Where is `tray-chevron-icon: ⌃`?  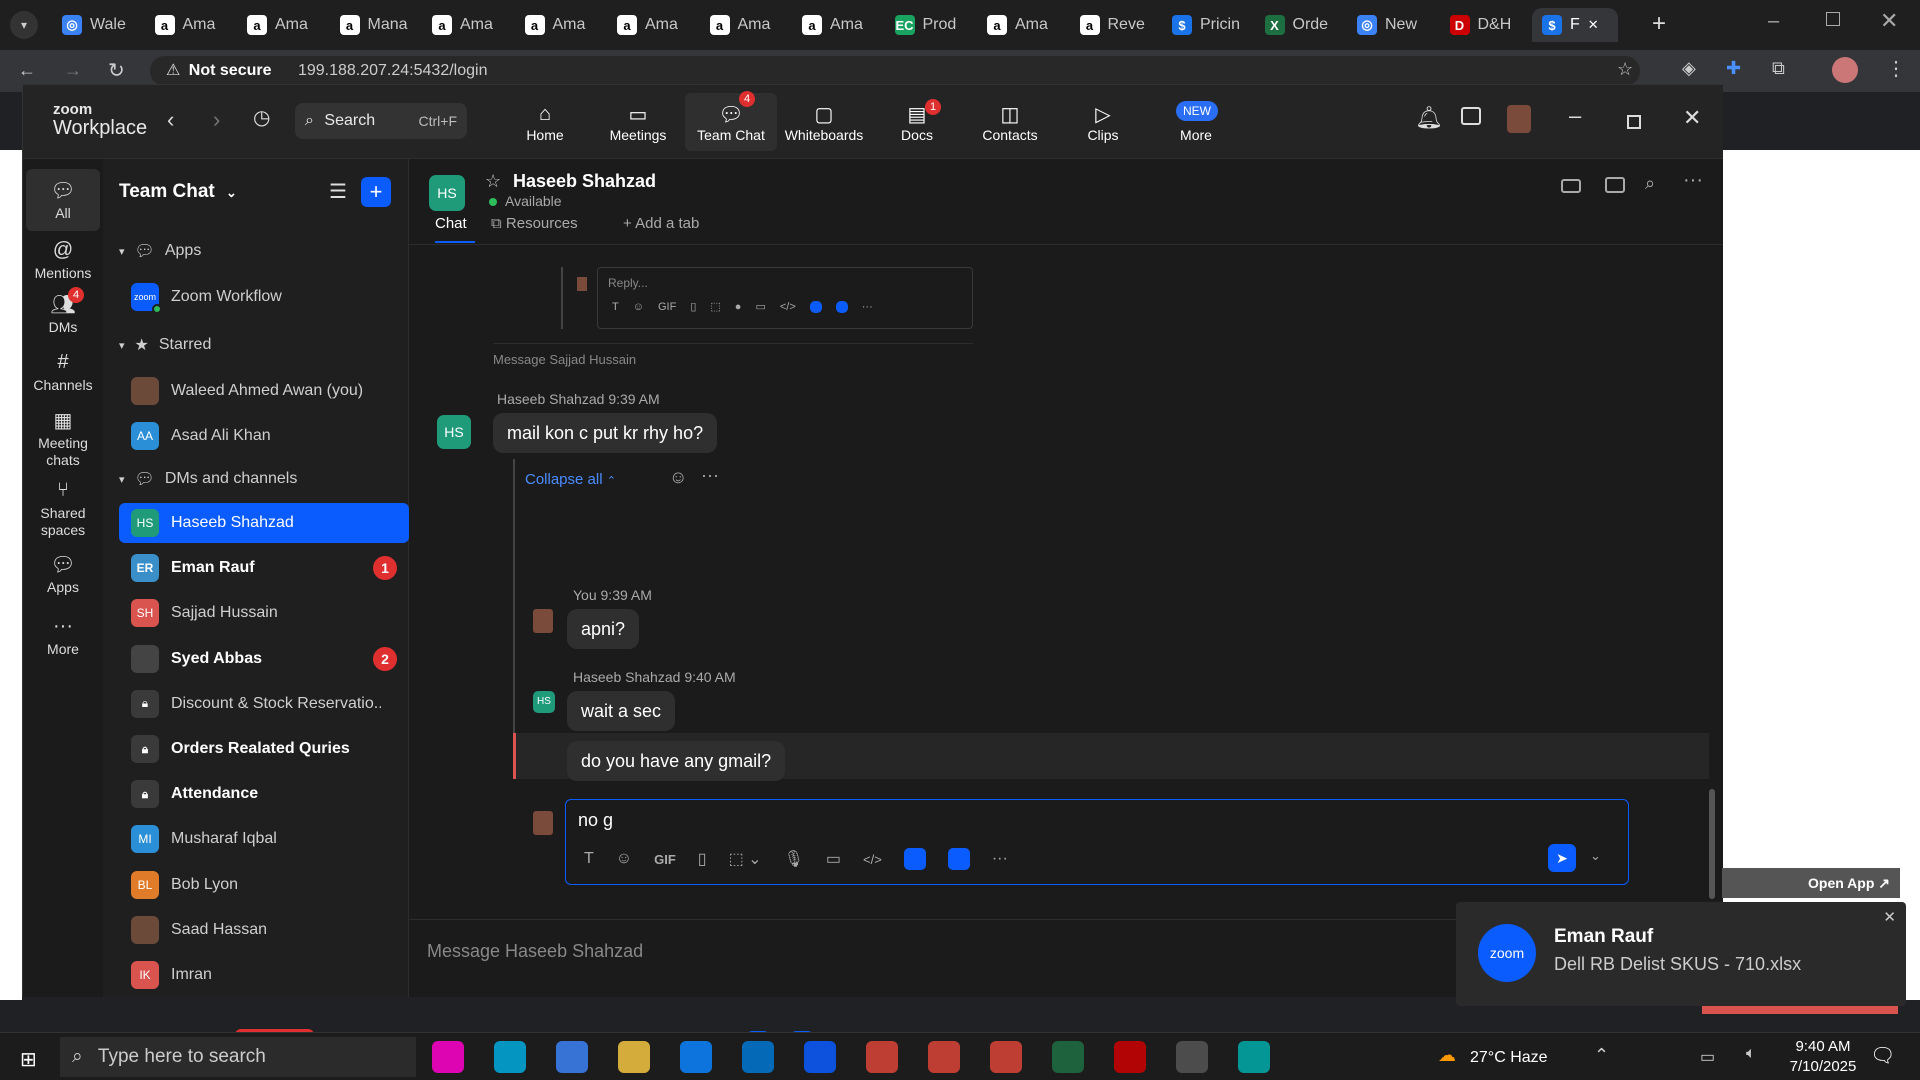
tray-chevron-icon: ⌃ is located at coordinates (1601, 1055).